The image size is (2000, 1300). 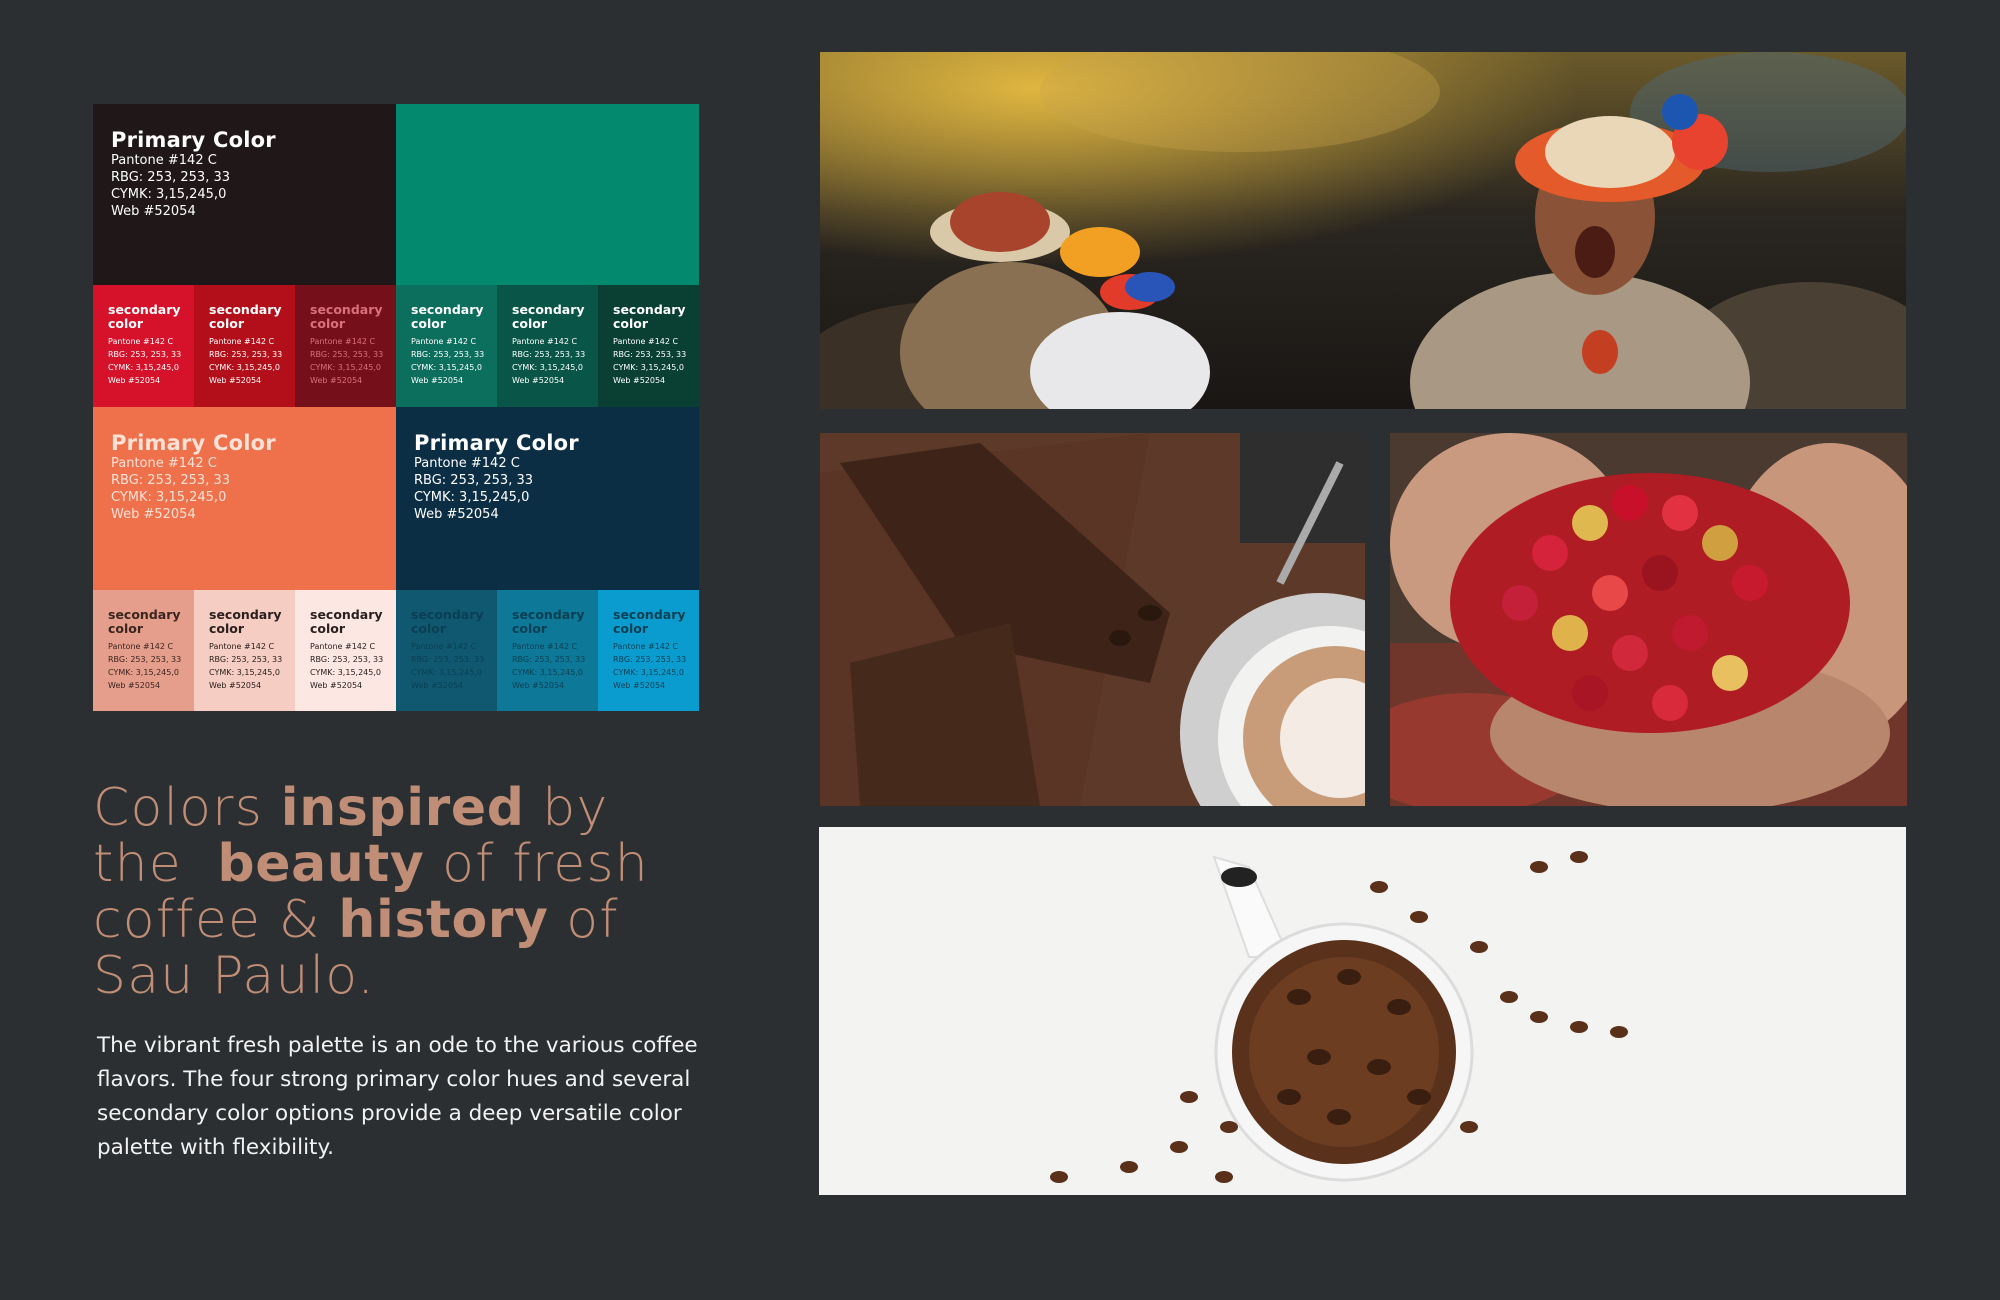 I want to click on primary-color-swatch-teal, so click(x=547, y=194).